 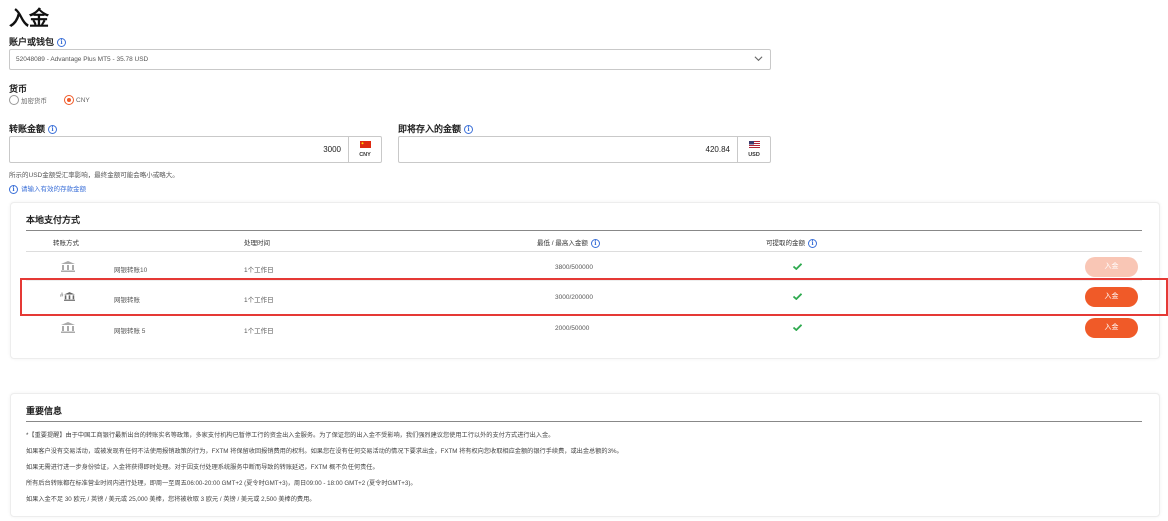 I want to click on header-withdrawable: 可提取的金额 i, so click(x=791, y=242).